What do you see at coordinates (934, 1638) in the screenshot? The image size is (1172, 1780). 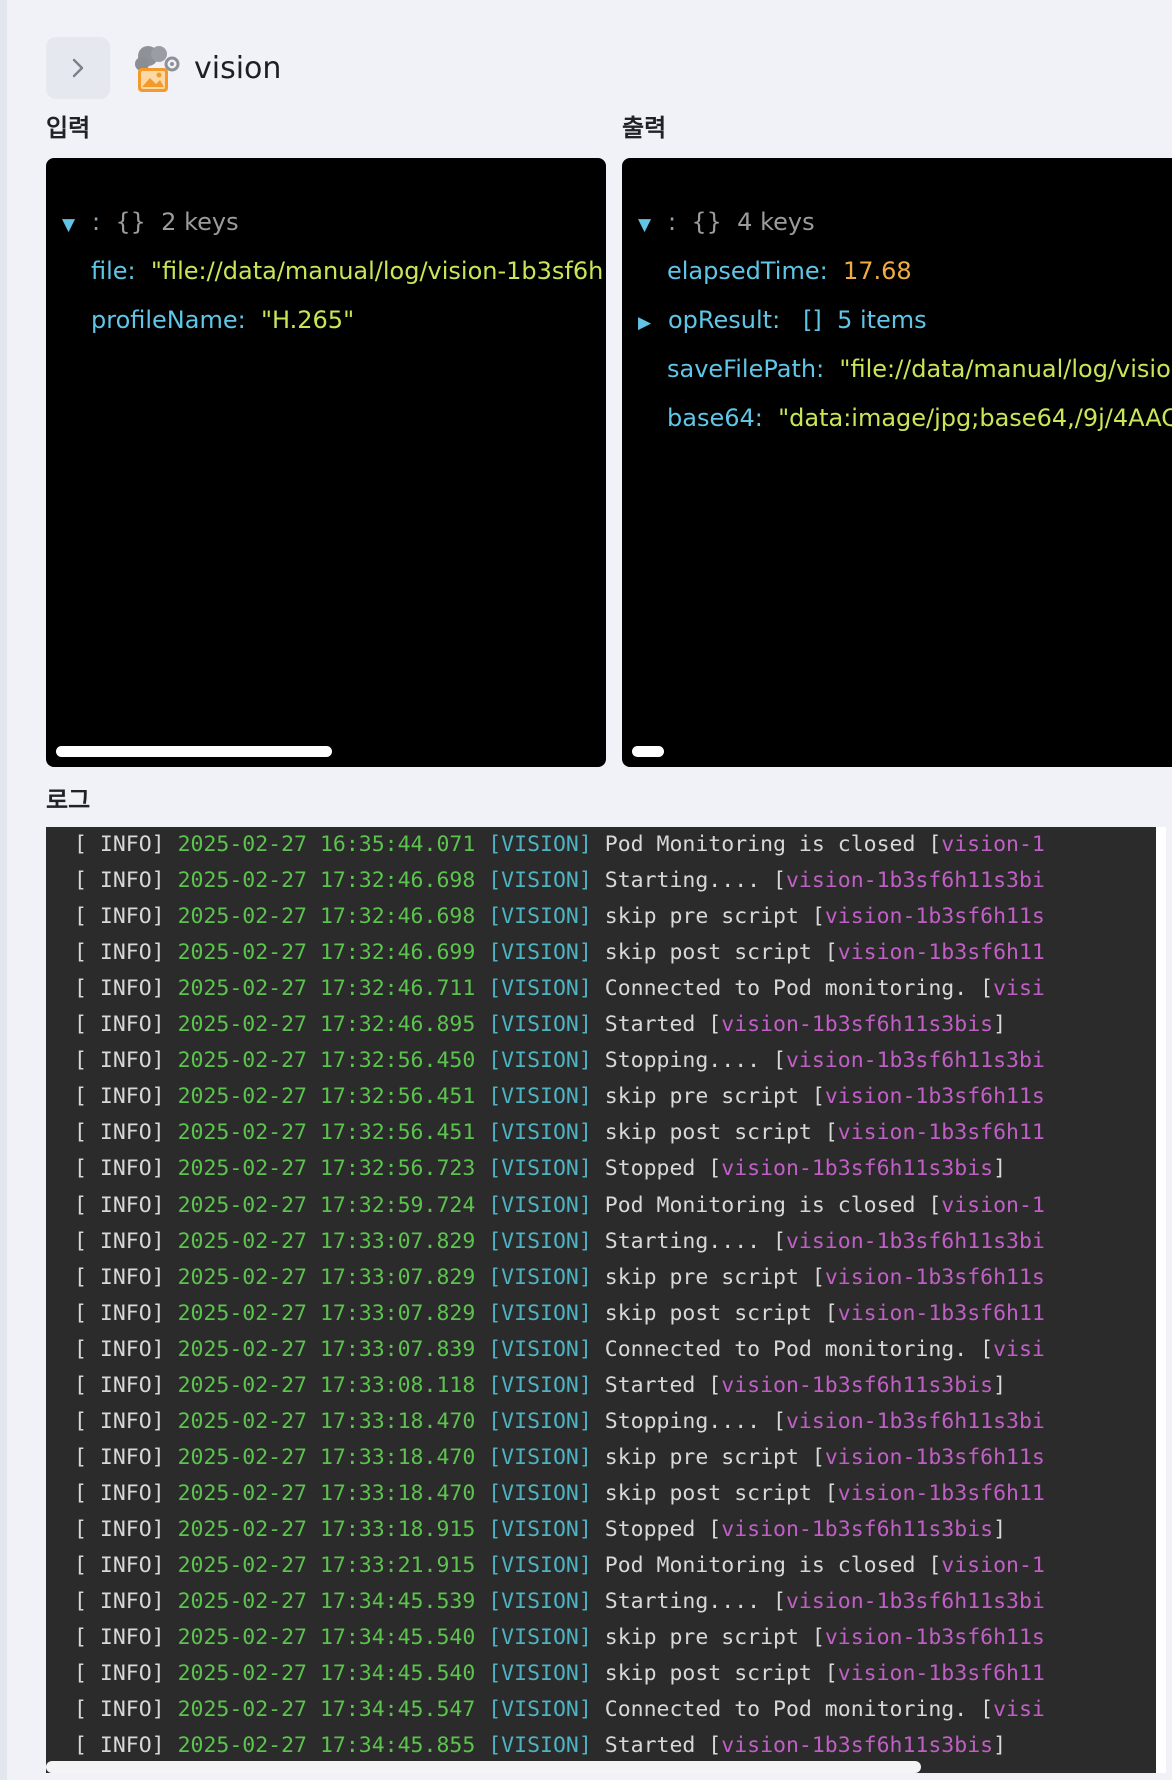 I see `log-pod-name: vision-1b3sf6h11s` at bounding box center [934, 1638].